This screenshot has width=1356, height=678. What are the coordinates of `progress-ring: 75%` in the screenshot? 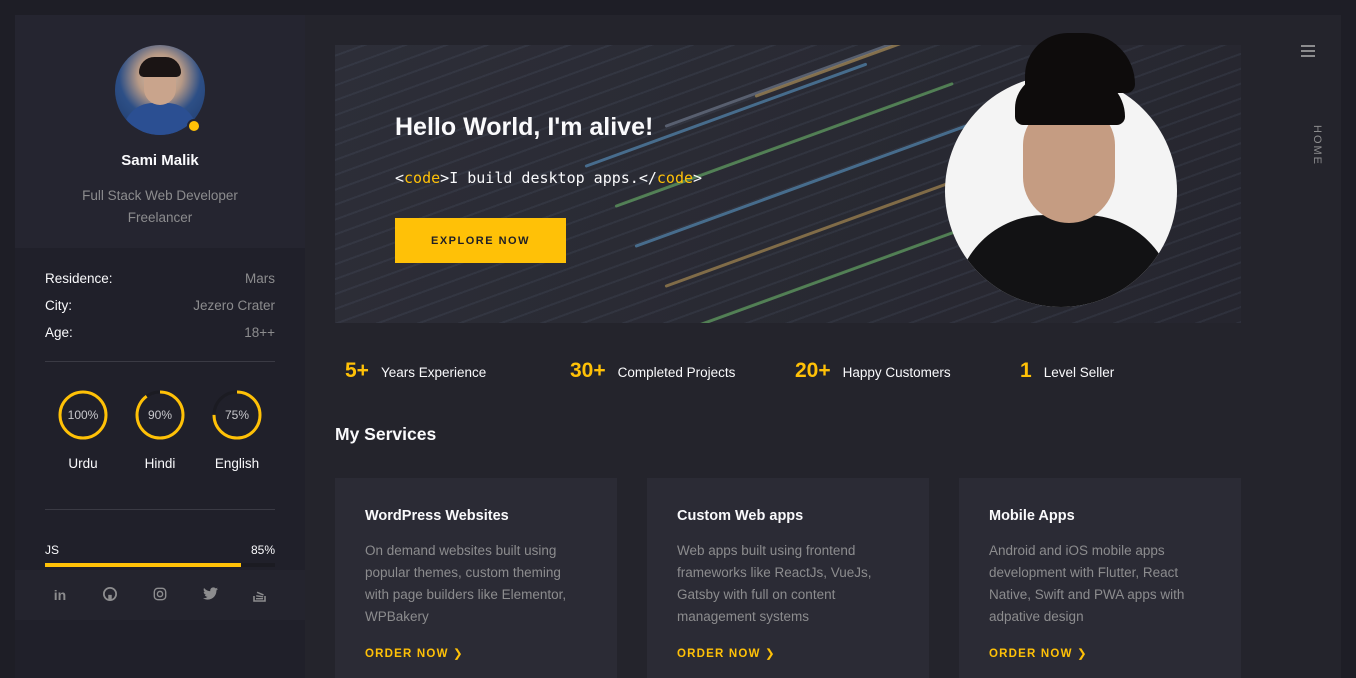 It's located at (237, 415).